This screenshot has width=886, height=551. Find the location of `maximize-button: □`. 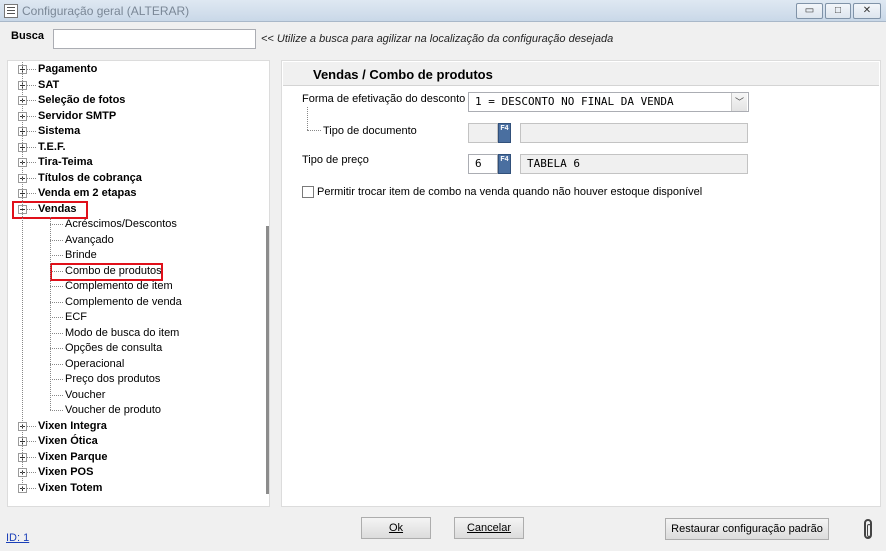

maximize-button: □ is located at coordinates (838, 11).